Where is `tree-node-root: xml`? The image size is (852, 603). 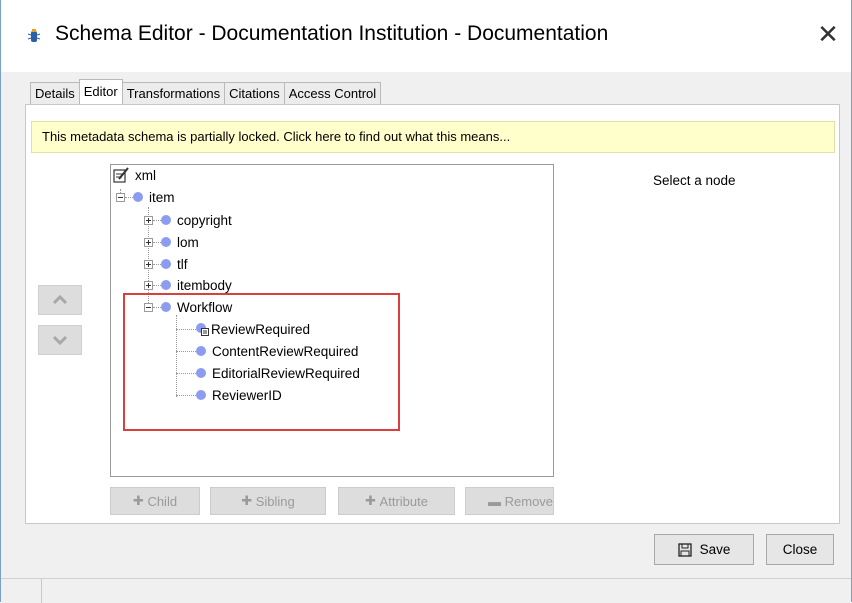 tree-node-root: xml is located at coordinates (134, 175).